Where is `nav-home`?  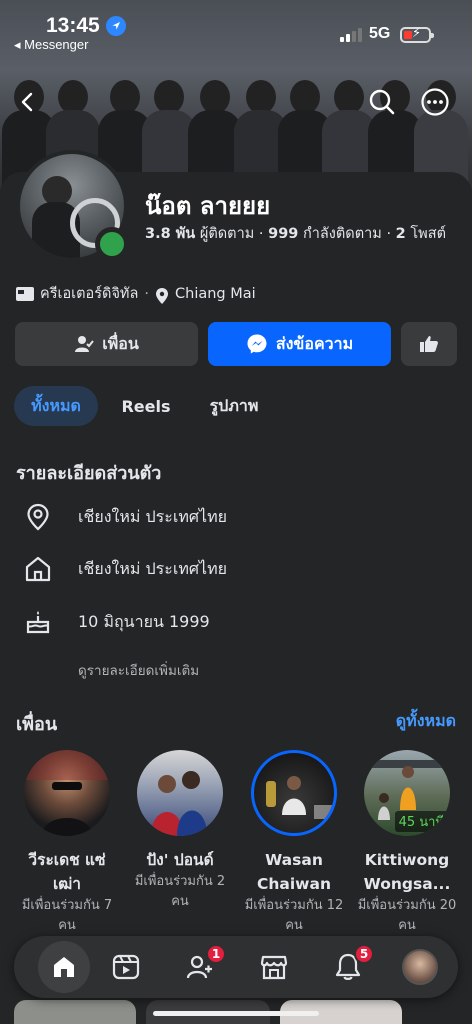
nav-home is located at coordinates (64, 967).